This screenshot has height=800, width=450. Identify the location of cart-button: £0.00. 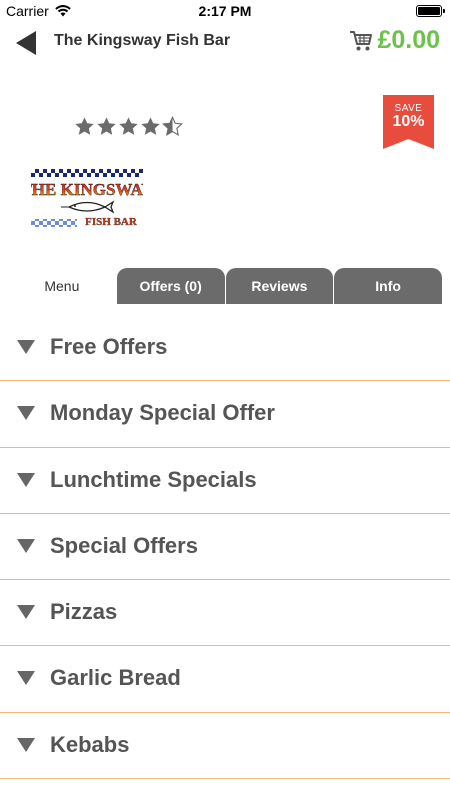
(394, 40).